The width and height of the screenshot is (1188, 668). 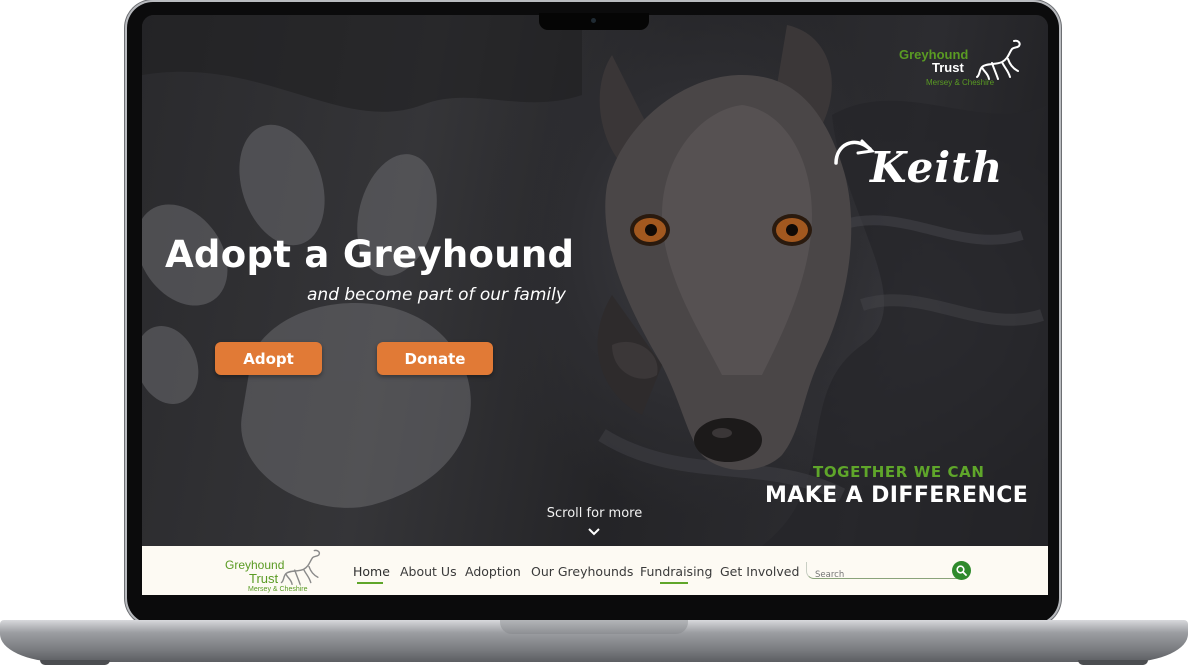 I want to click on search-input, so click(x=881, y=574).